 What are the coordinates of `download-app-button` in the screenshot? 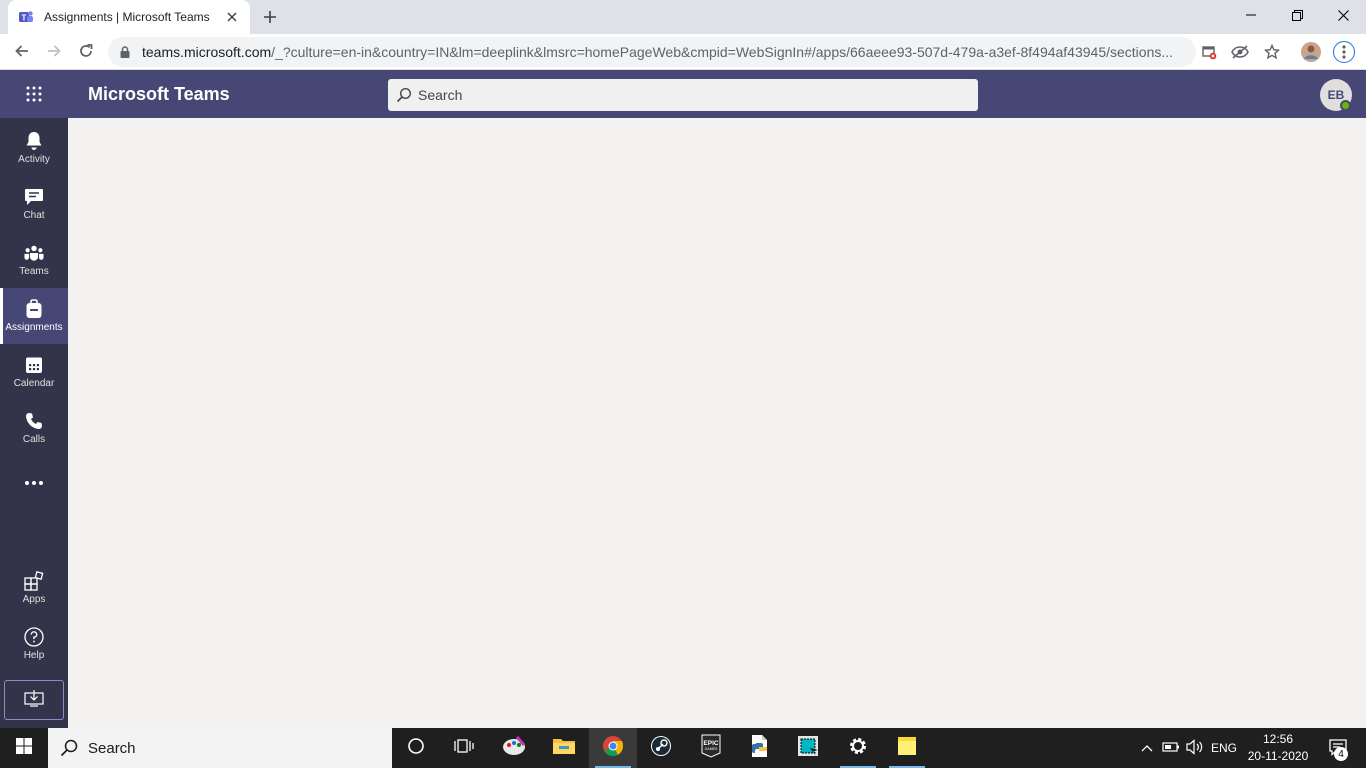 It's located at (34, 700).